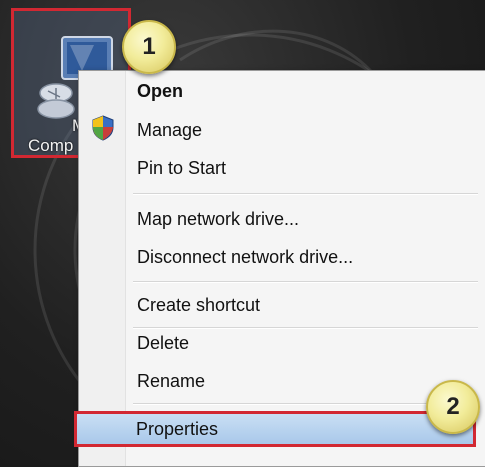 This screenshot has height=467, width=485. Describe the element at coordinates (171, 381) in the screenshot. I see `menu-item-rename: Rename` at that location.